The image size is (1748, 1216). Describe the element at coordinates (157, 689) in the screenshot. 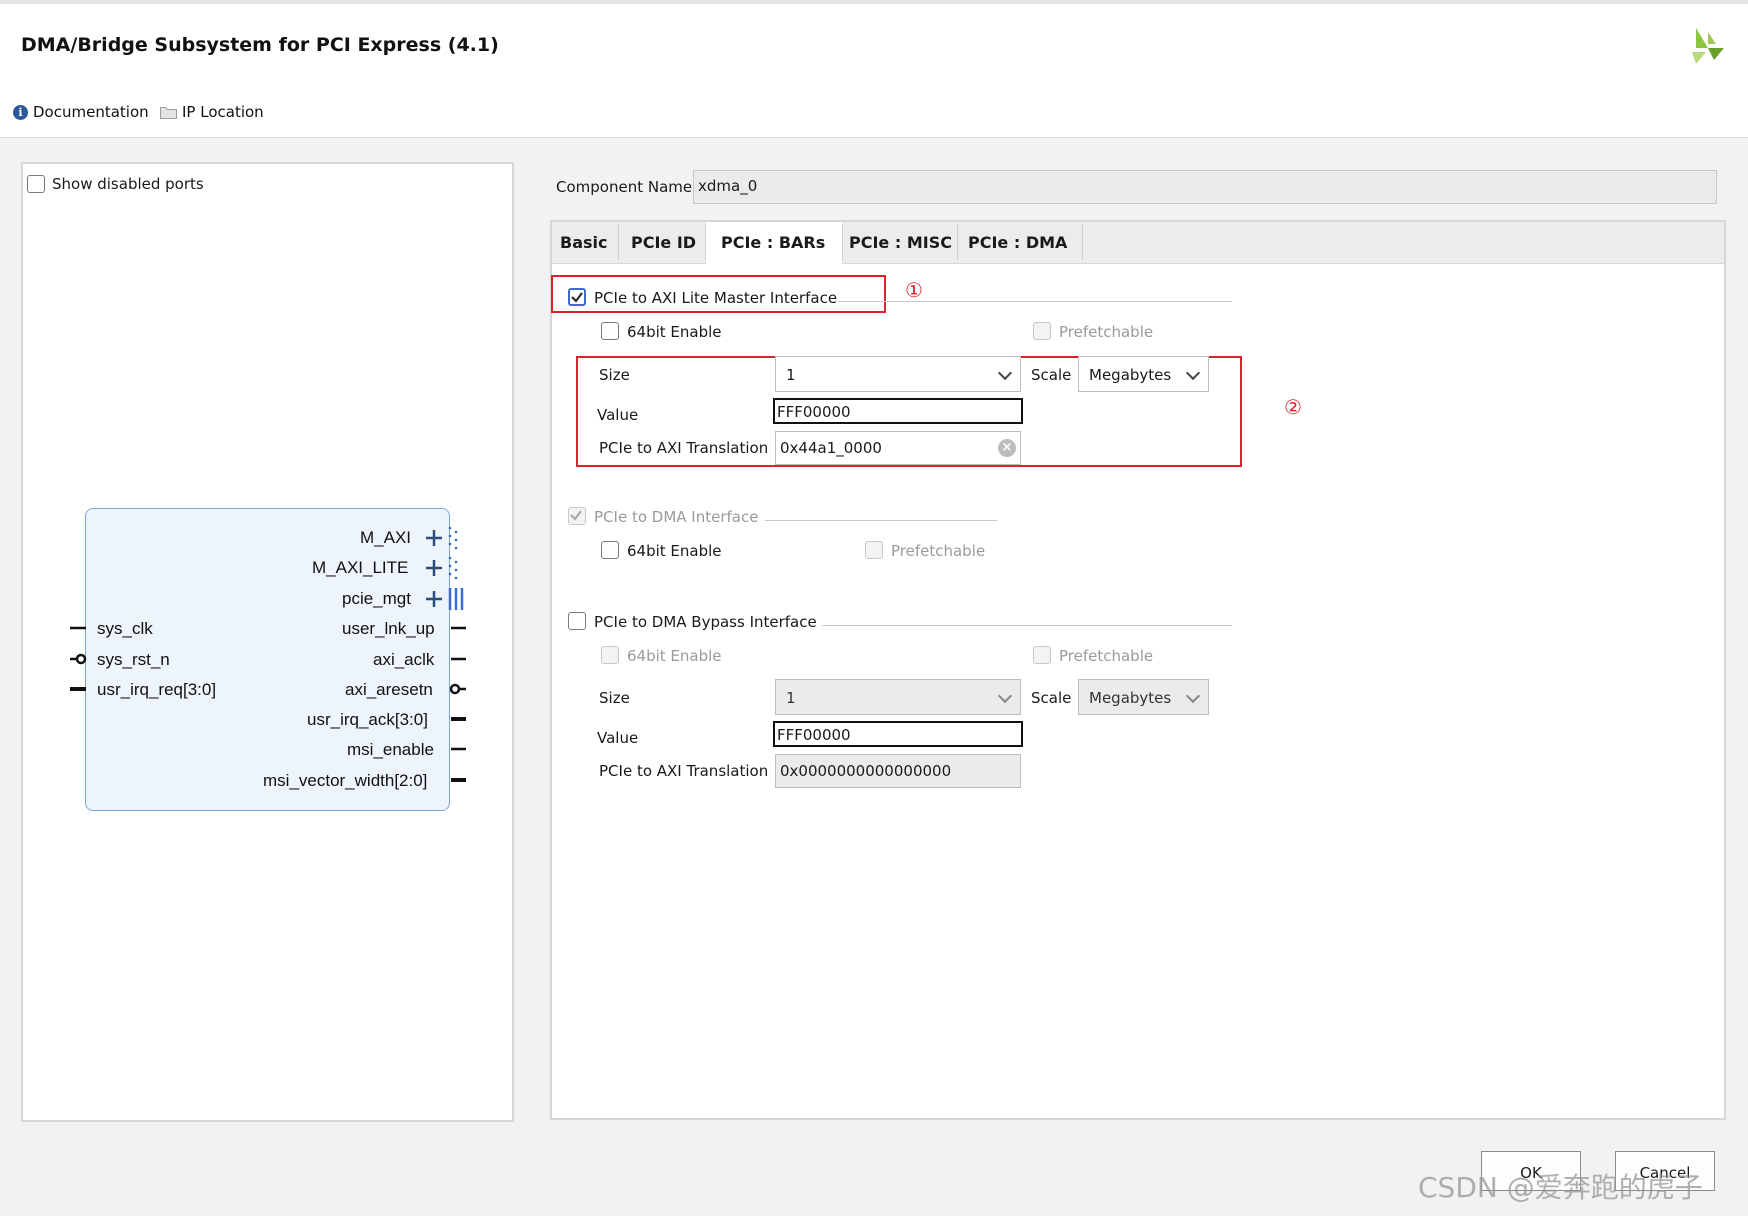

I see `port-usr-irq-req: usr_irq_req[3:0]` at that location.